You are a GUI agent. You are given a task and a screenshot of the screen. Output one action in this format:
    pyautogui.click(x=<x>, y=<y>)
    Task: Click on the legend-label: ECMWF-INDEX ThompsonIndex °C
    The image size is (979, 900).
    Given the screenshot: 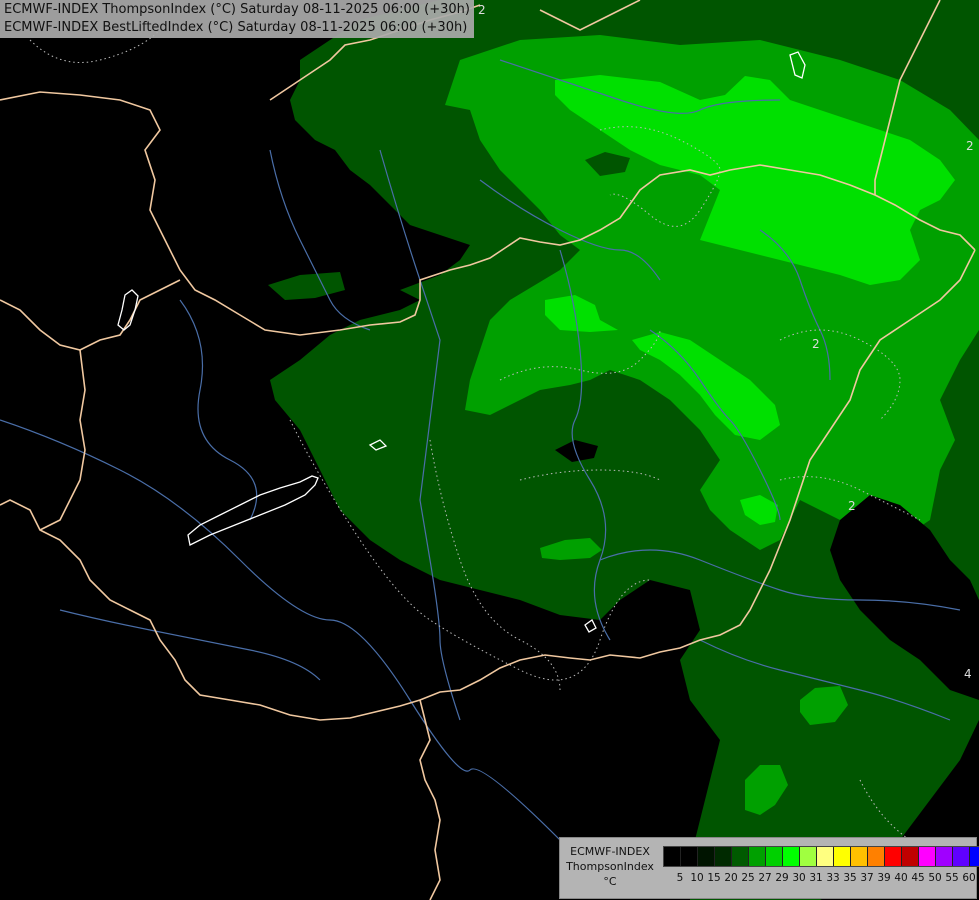 What is the action you would take?
    pyautogui.click(x=610, y=866)
    